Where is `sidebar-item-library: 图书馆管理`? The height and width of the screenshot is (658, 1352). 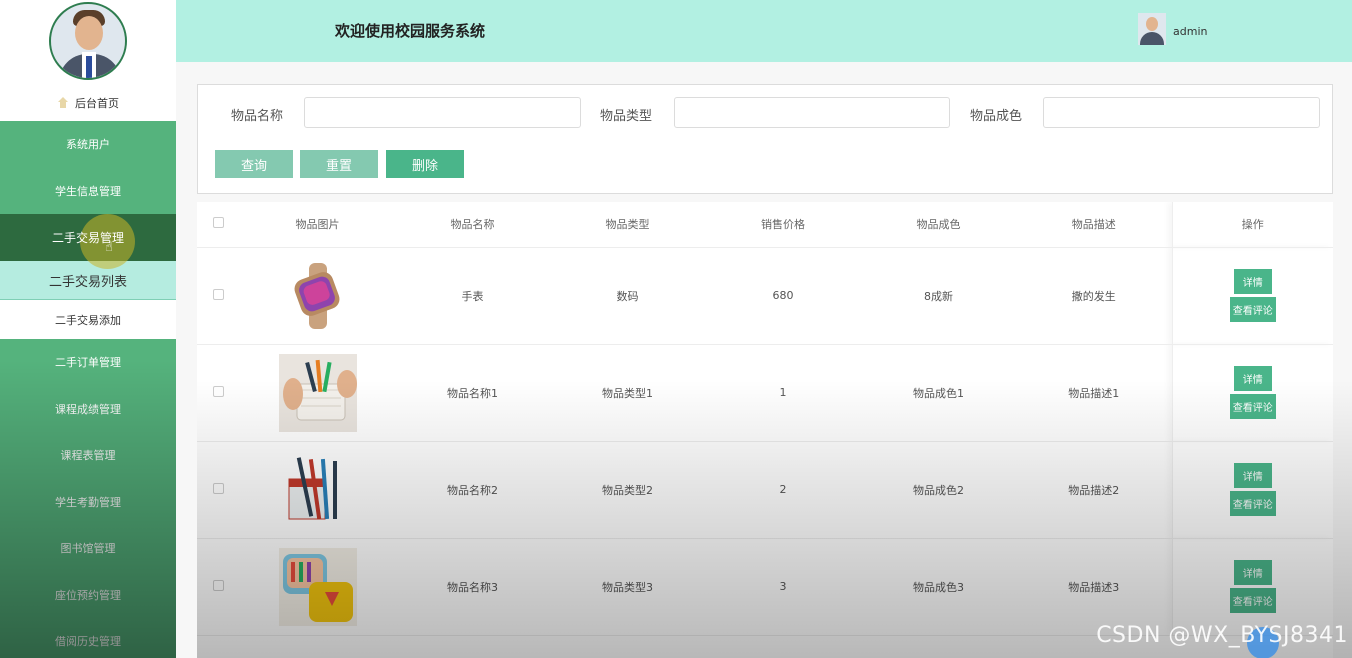
sidebar-item-library: 图书馆管理 is located at coordinates (88, 548).